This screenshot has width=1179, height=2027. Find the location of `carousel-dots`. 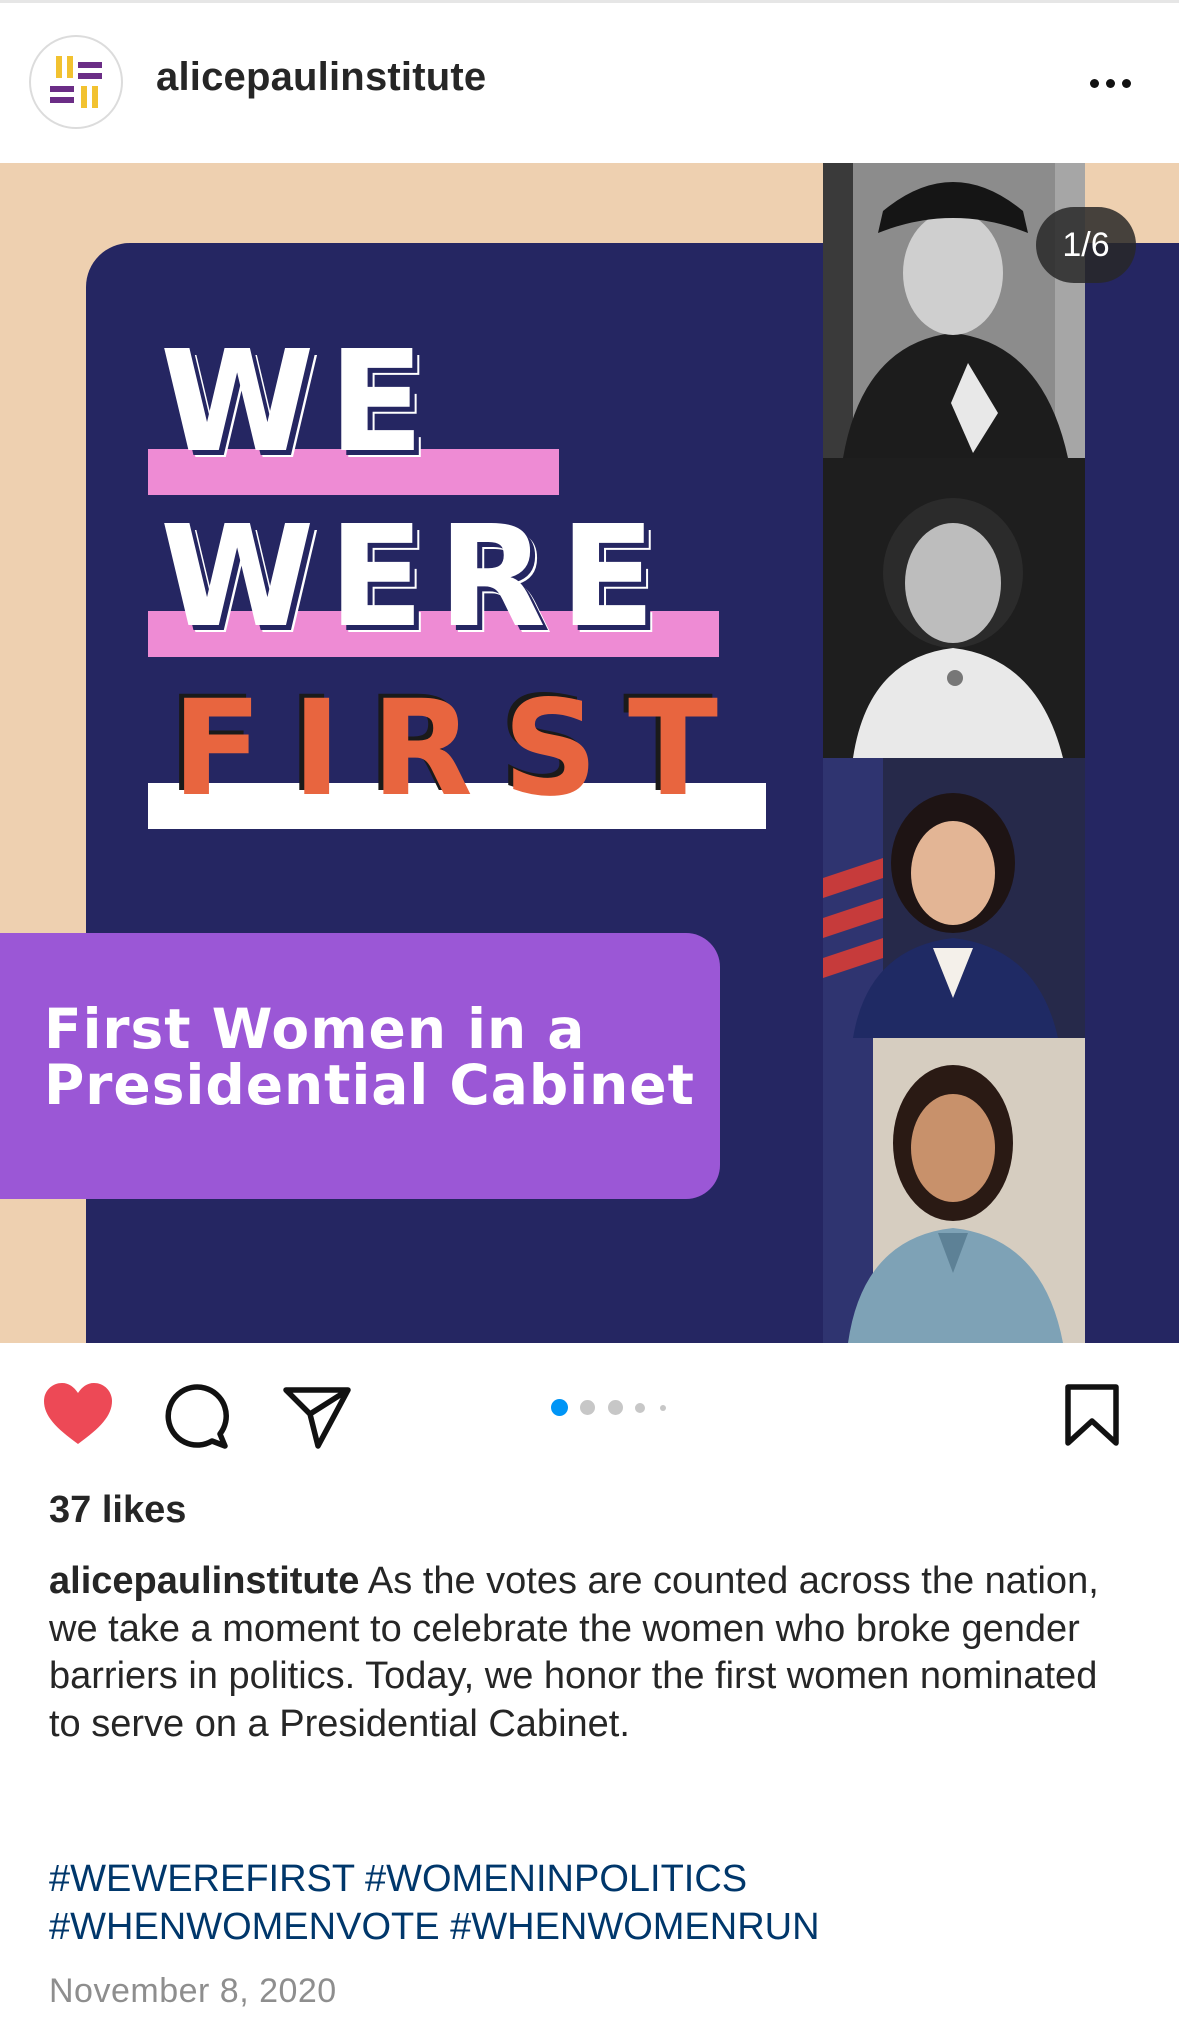

carousel-dots is located at coordinates (618, 1408).